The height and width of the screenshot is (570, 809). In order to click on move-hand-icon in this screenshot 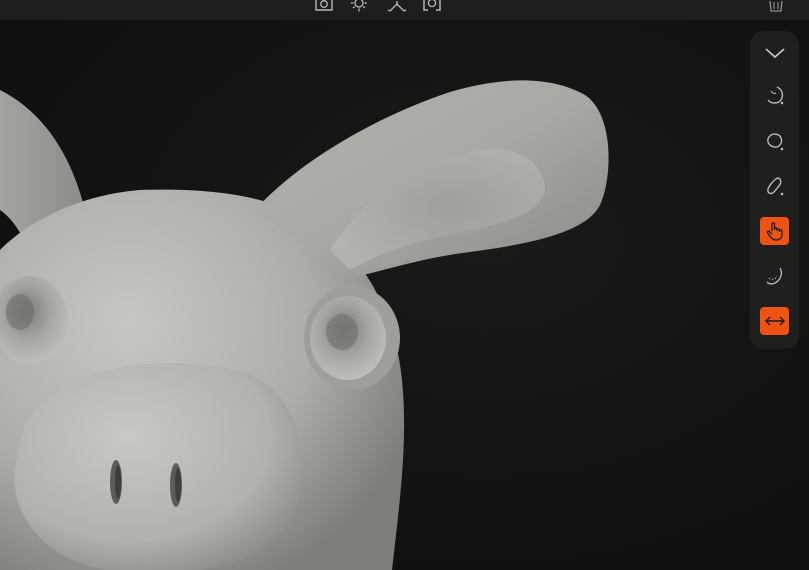, I will do `click(774, 231)`.